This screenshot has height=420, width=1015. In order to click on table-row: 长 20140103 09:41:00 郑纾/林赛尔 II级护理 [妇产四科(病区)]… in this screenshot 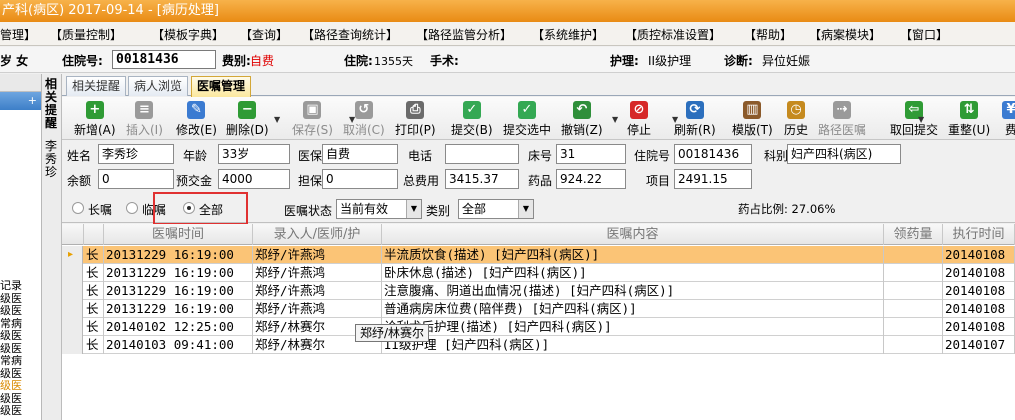, I will do `click(538, 345)`.